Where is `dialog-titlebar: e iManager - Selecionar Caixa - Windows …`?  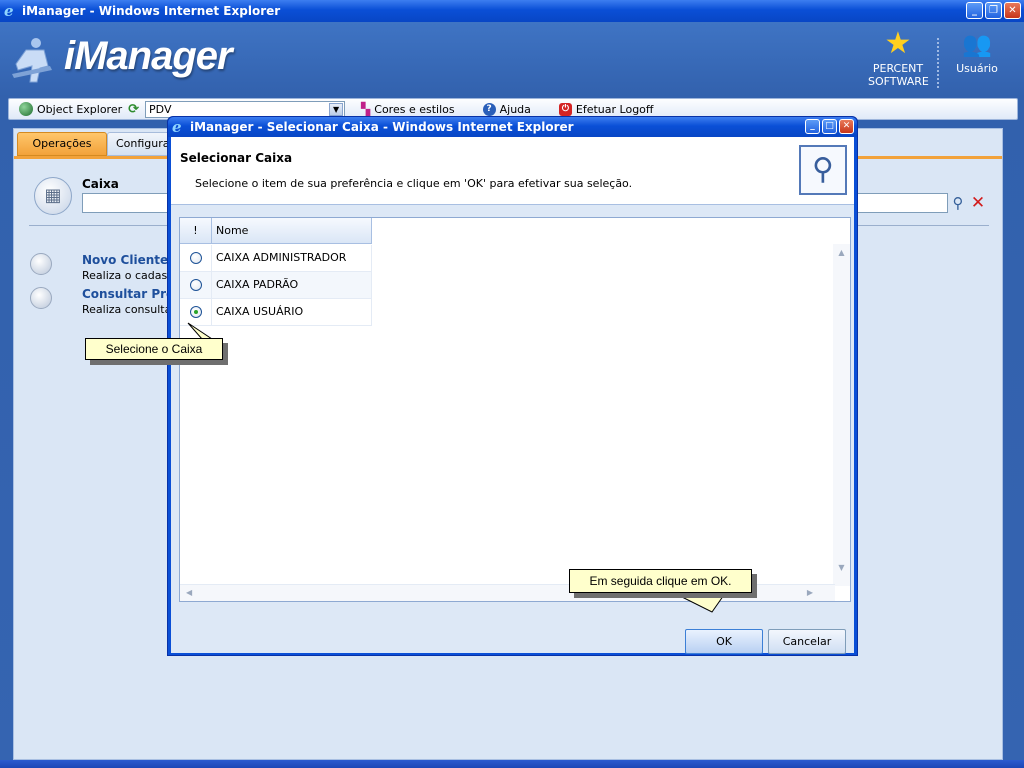 dialog-titlebar: e iManager - Selecionar Caixa - Windows … is located at coordinates (512, 127).